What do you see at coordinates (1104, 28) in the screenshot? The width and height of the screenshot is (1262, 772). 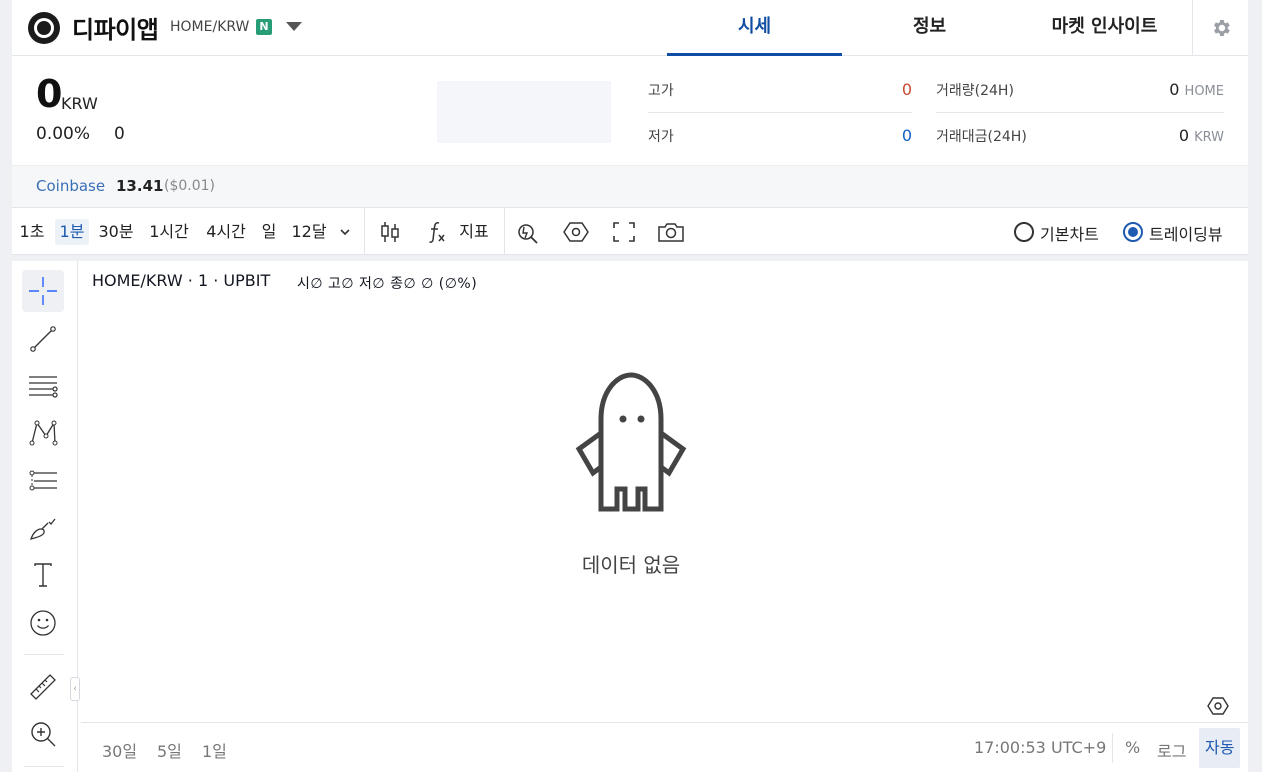 I see `tab-market-insight: 마켓 인사이트` at bounding box center [1104, 28].